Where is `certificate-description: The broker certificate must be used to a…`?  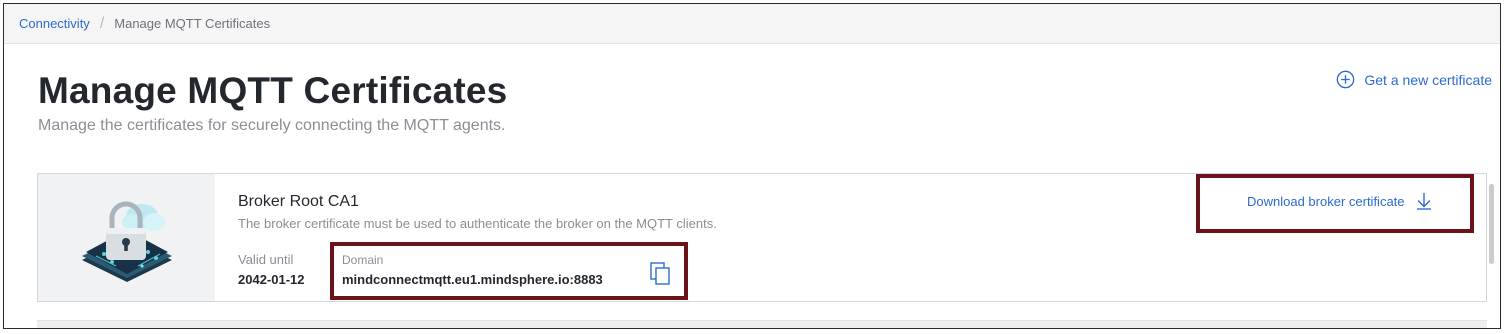 certificate-description: The broker certificate must be used to a… is located at coordinates (477, 223).